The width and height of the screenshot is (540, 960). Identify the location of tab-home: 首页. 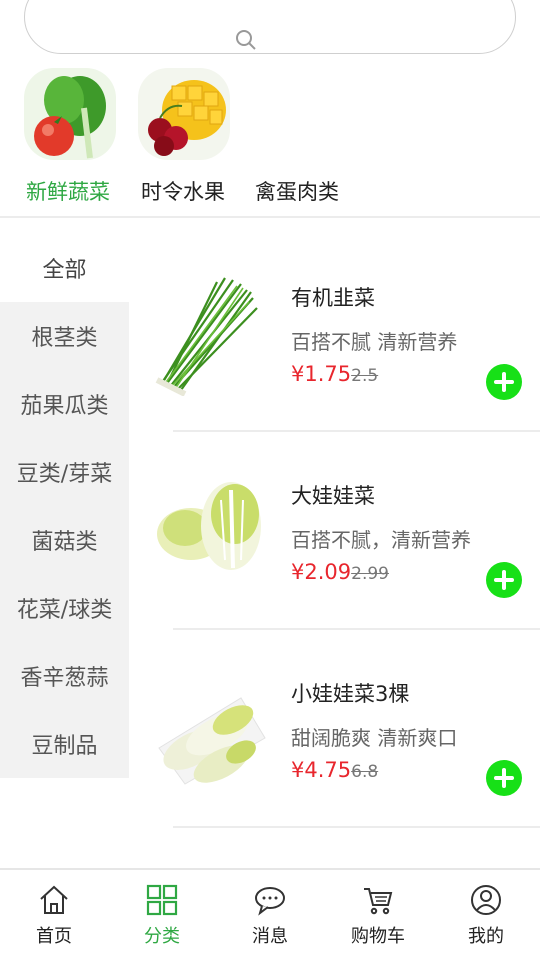
(54, 915).